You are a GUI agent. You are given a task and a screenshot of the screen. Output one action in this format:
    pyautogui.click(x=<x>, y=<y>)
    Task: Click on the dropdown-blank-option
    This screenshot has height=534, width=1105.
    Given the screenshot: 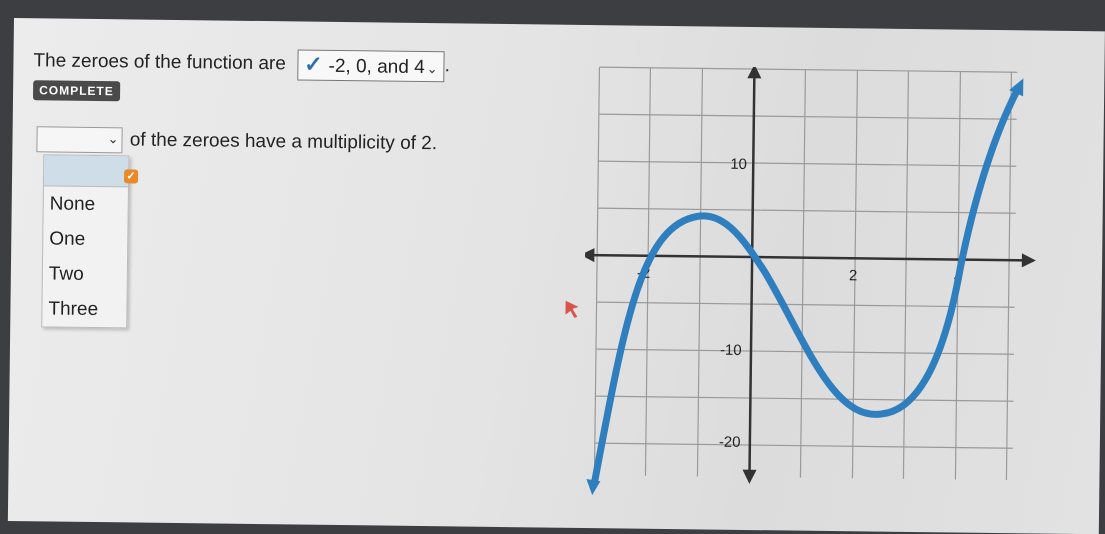 What is the action you would take?
    pyautogui.click(x=86, y=171)
    